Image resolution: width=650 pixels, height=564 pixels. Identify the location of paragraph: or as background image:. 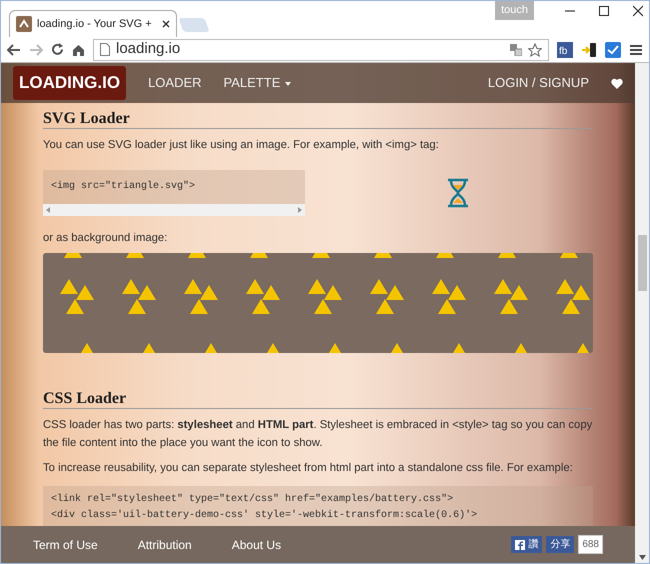
(105, 238).